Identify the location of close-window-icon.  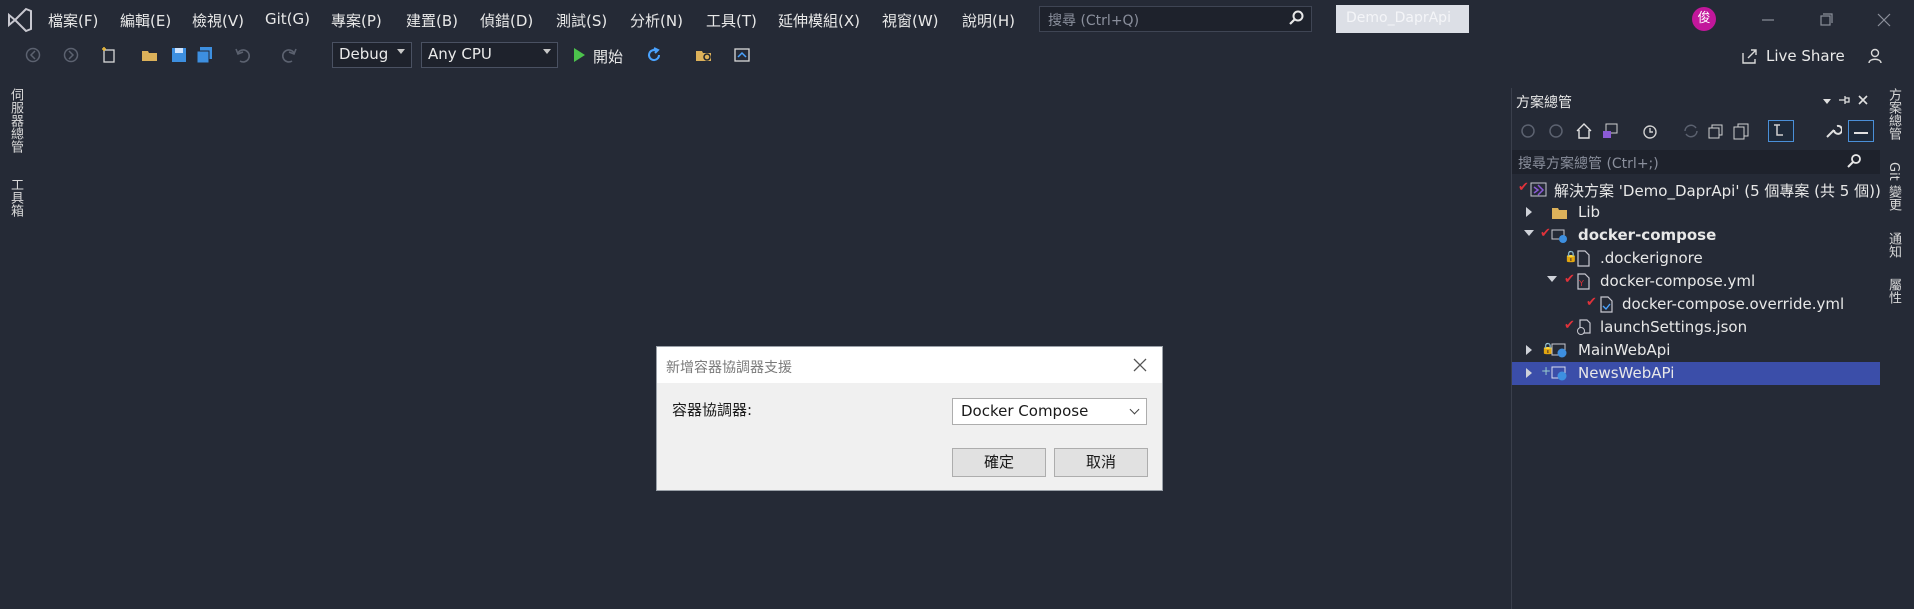
(1884, 20).